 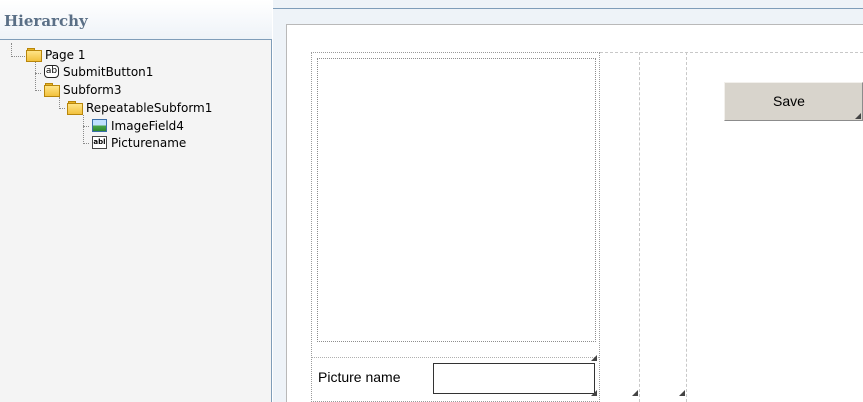 What do you see at coordinates (147, 126) in the screenshot?
I see `tree-item-label: ImageField4` at bounding box center [147, 126].